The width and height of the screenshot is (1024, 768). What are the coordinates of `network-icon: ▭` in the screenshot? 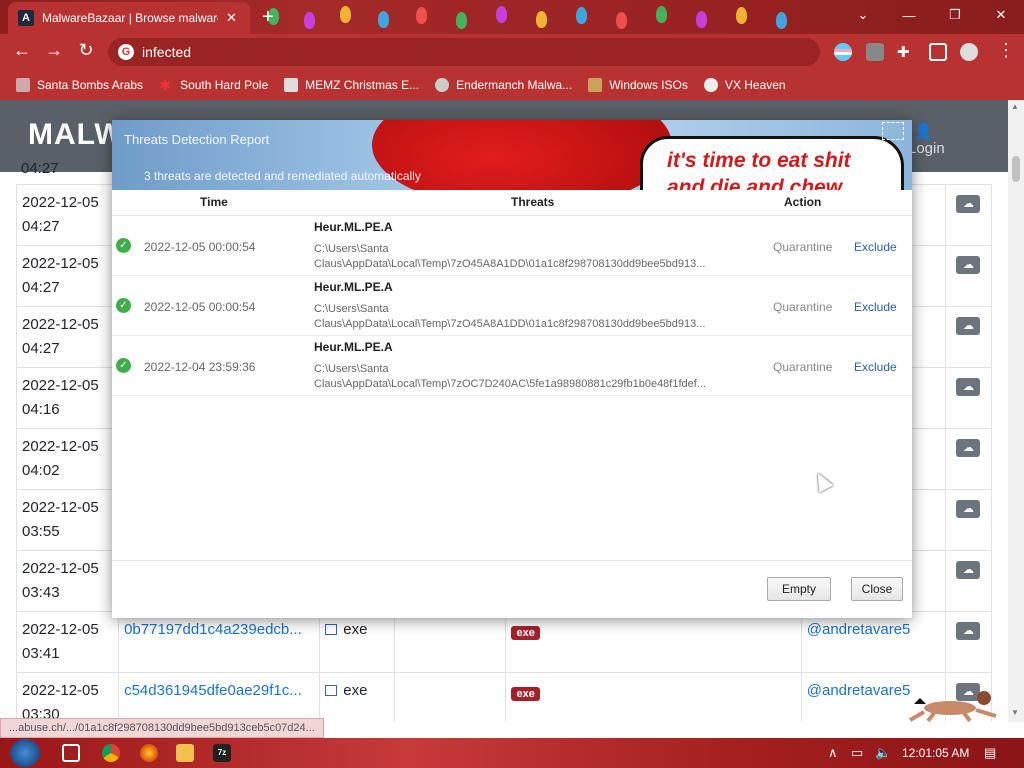 It's located at (857, 753).